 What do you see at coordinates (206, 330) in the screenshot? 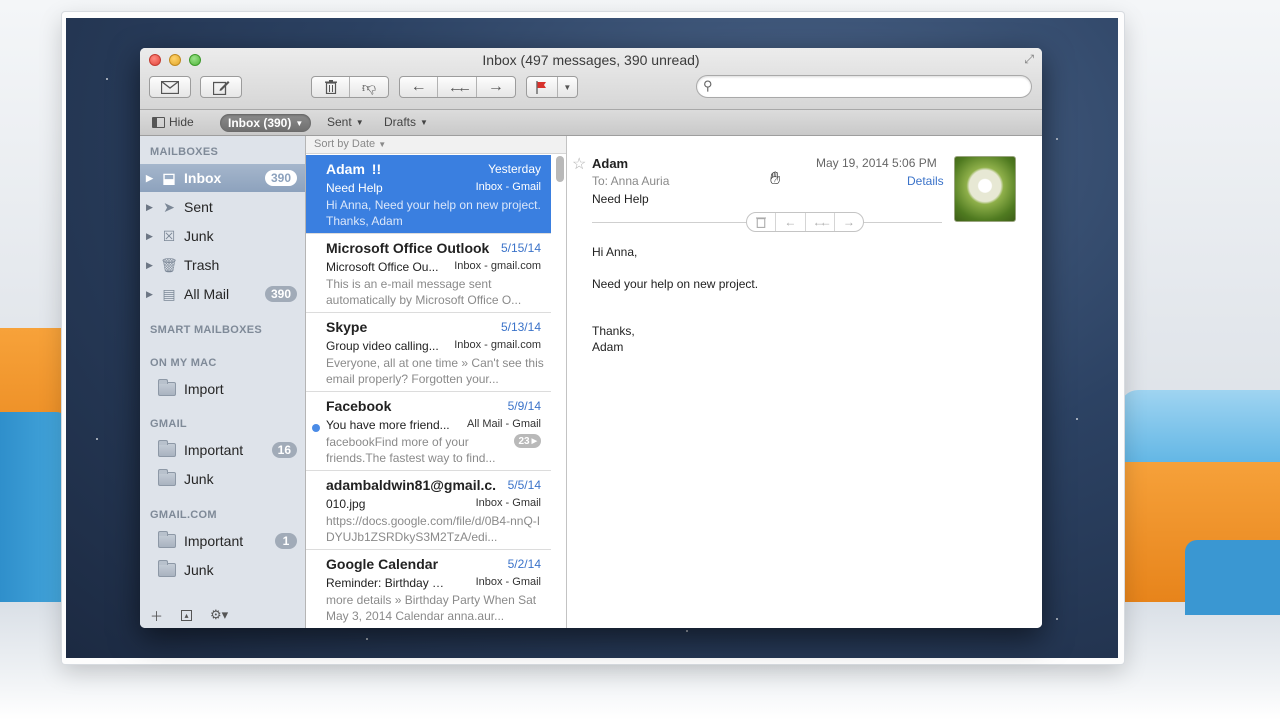
I see `smart-mailboxes-header: SMART MAILBOXES` at bounding box center [206, 330].